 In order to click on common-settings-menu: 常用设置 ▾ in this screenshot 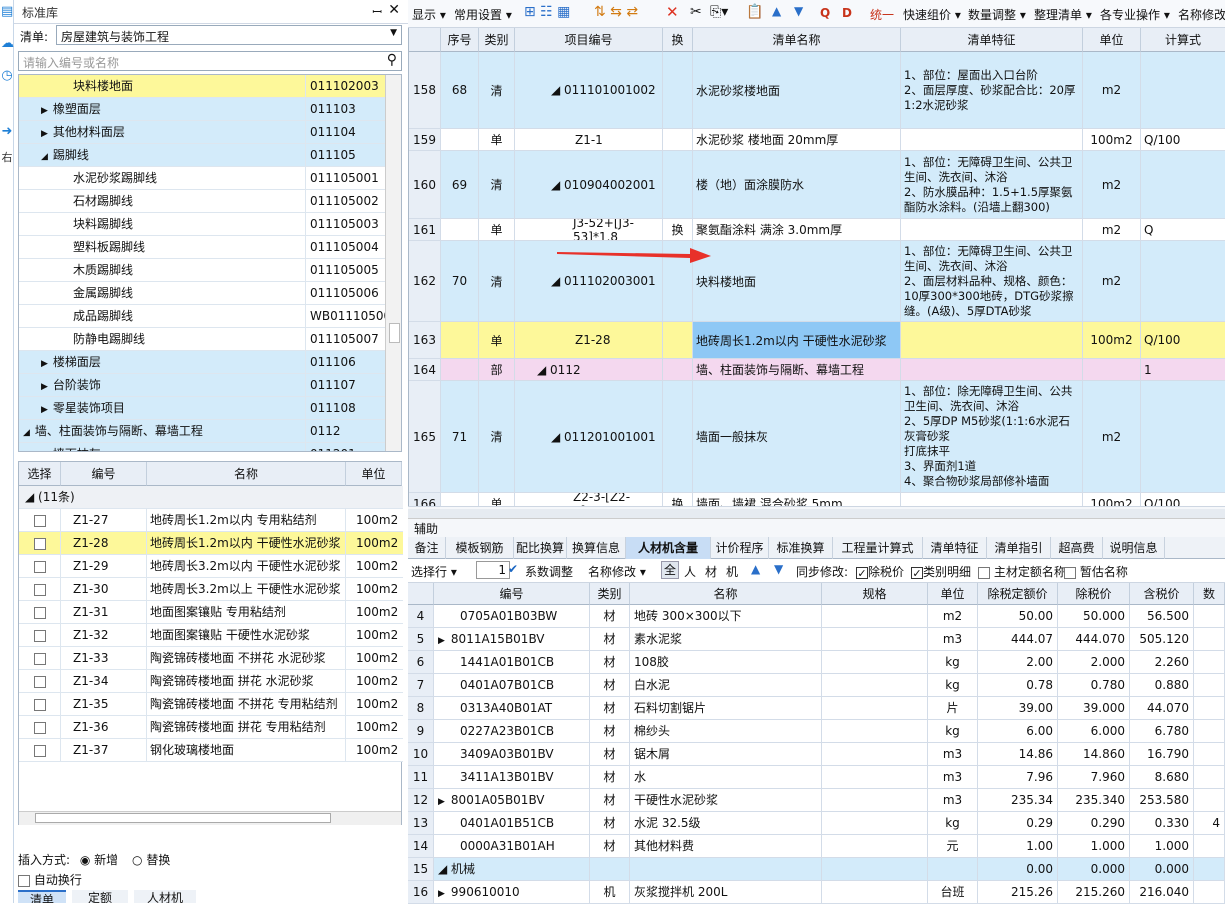, I will do `click(483, 14)`.